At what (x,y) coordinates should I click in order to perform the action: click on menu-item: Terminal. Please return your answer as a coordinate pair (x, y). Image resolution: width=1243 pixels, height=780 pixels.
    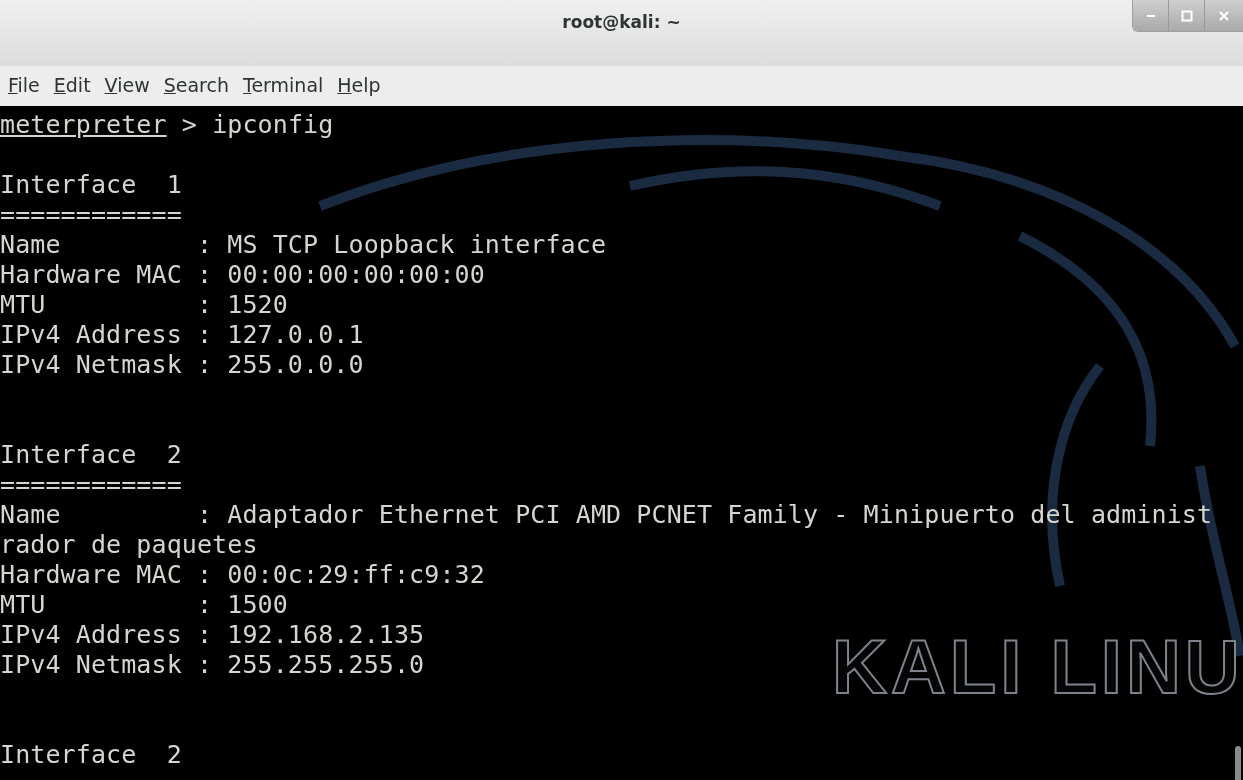
    Looking at the image, I should click on (283, 82).